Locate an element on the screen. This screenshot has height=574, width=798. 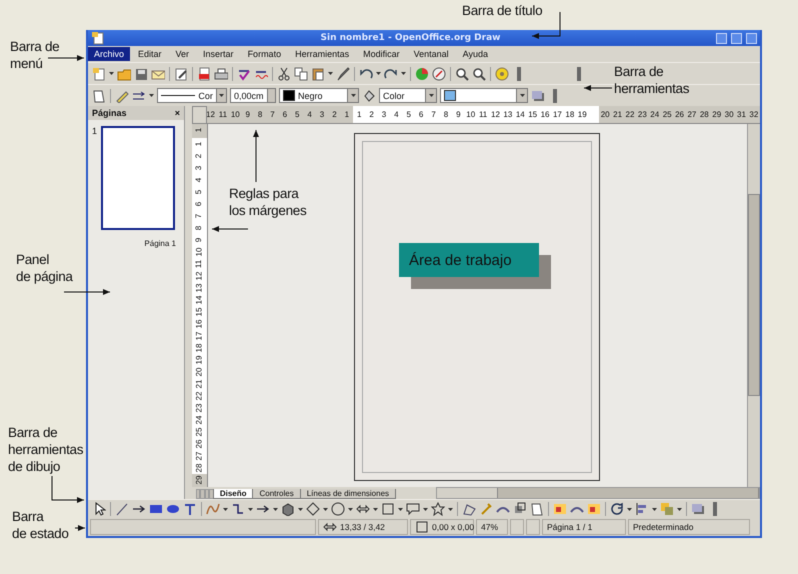
fill-bucket-icon is located at coordinates (369, 95).